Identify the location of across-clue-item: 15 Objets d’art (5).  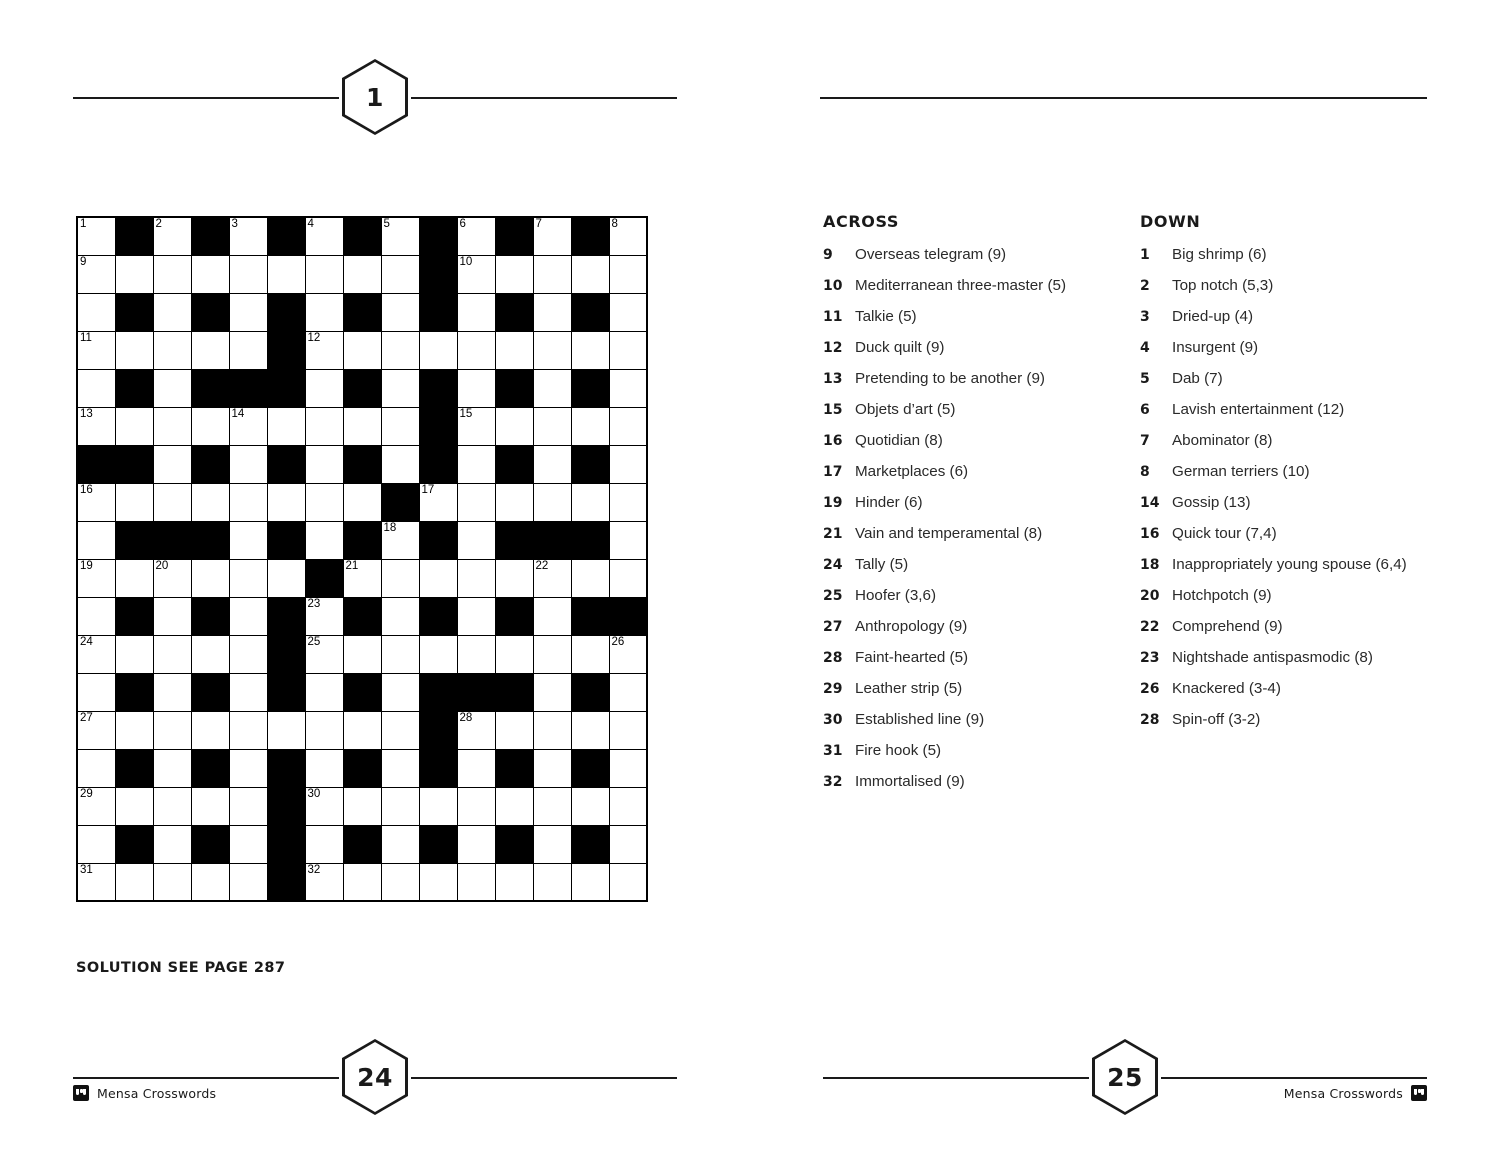
(963, 410).